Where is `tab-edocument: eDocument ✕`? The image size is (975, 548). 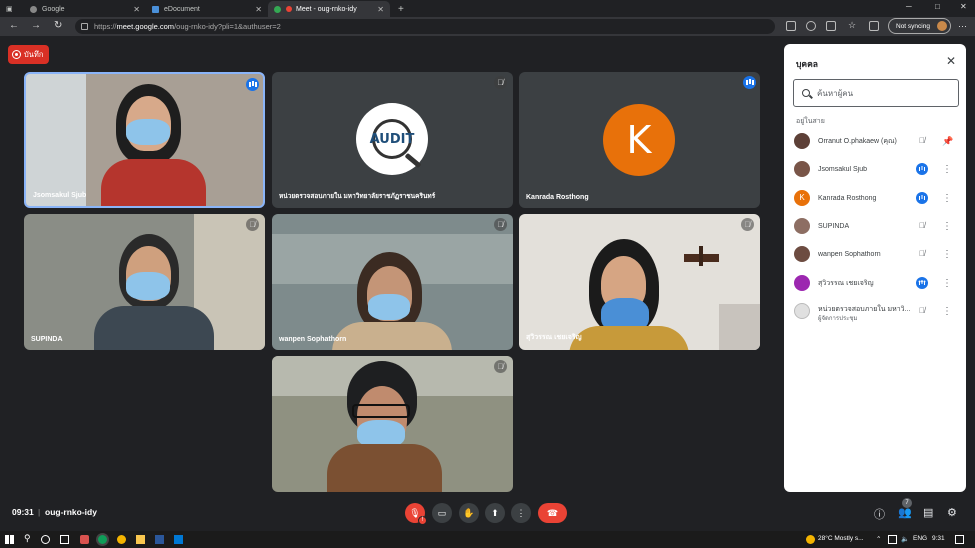
tab-edocument: eDocument ✕ is located at coordinates (207, 9).